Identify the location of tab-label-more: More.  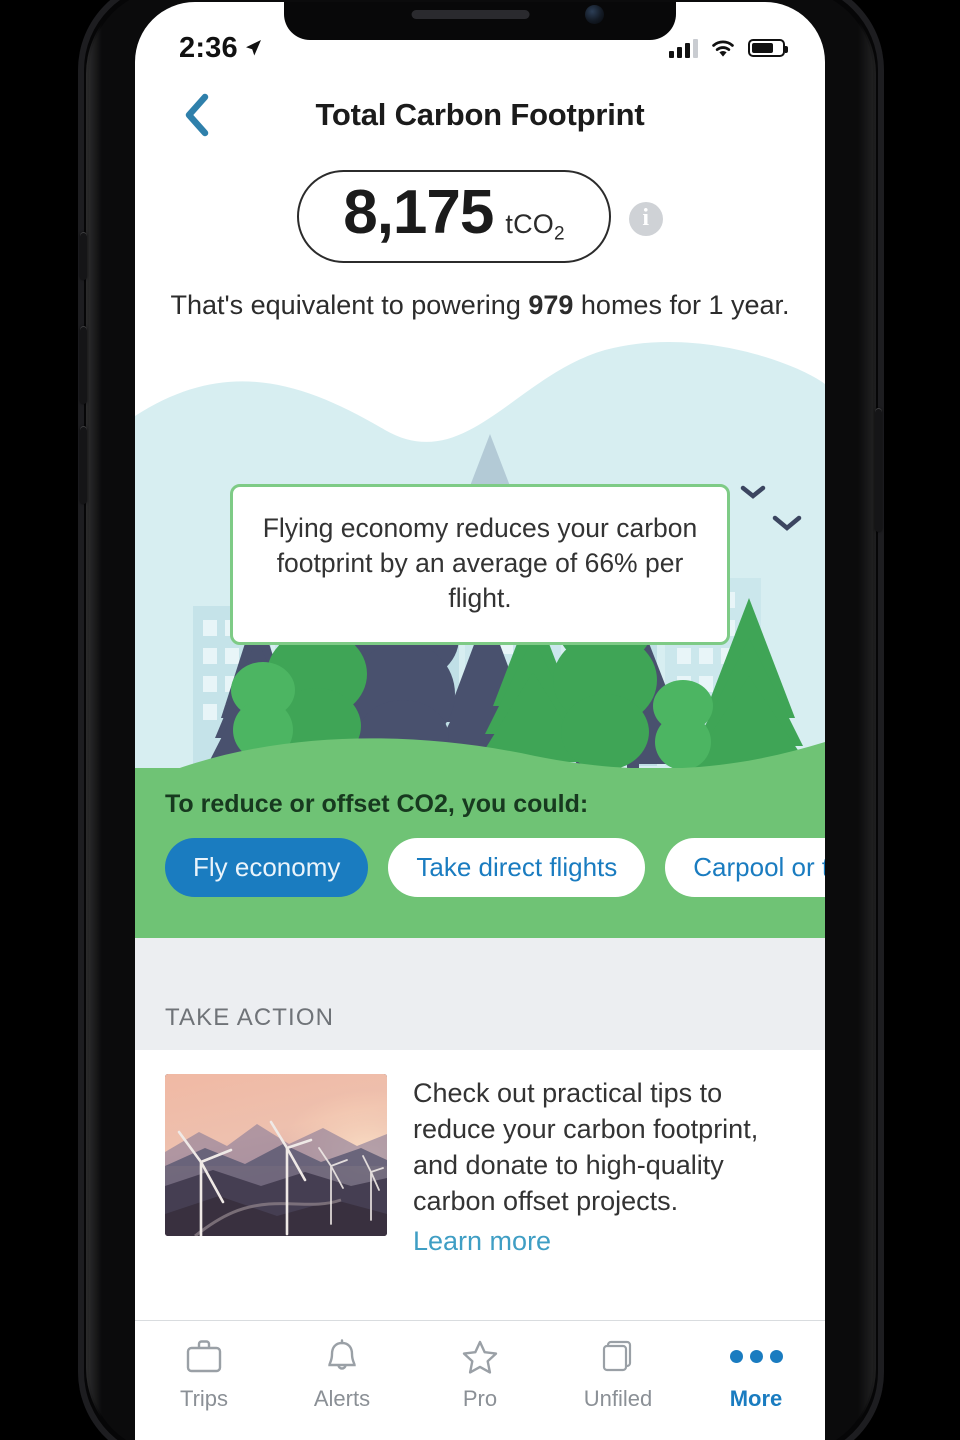
(756, 1398).